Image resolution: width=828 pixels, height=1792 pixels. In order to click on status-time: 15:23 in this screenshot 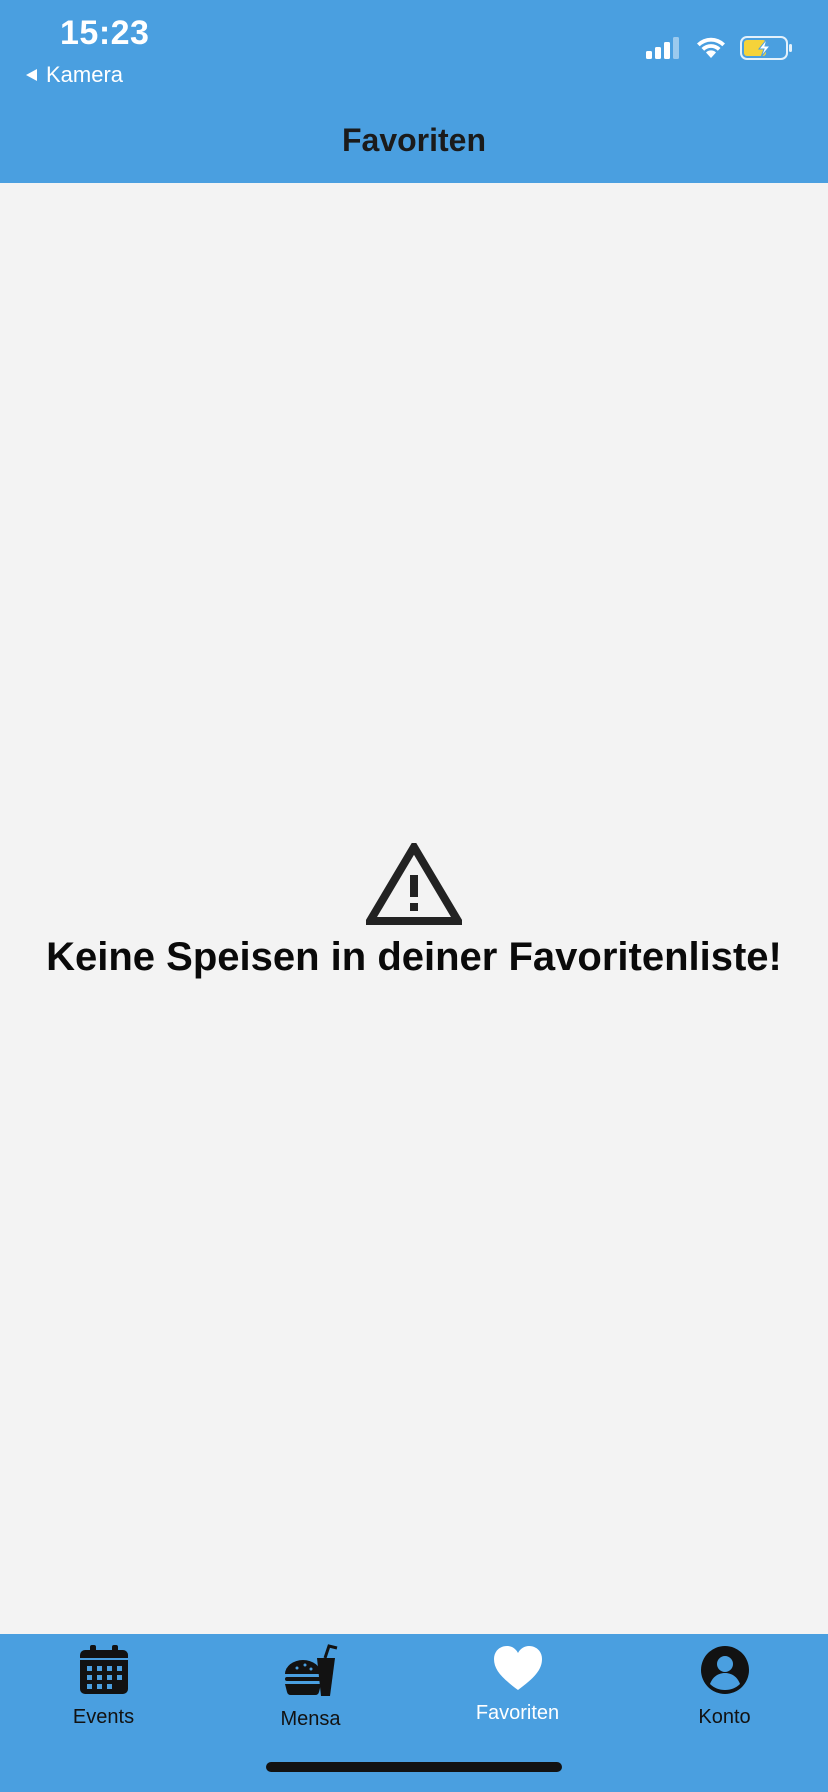, I will do `click(105, 33)`.